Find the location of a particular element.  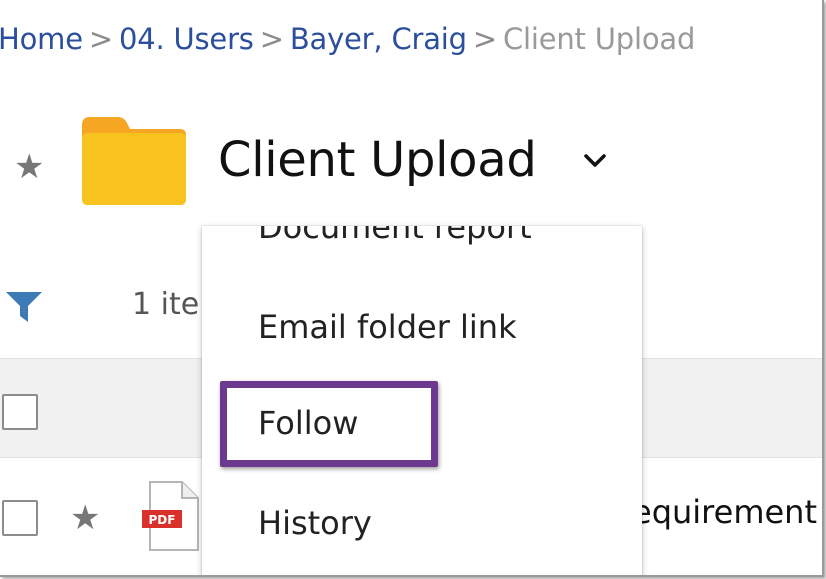

menu-item-document-report: Document report is located at coordinates (395, 236).